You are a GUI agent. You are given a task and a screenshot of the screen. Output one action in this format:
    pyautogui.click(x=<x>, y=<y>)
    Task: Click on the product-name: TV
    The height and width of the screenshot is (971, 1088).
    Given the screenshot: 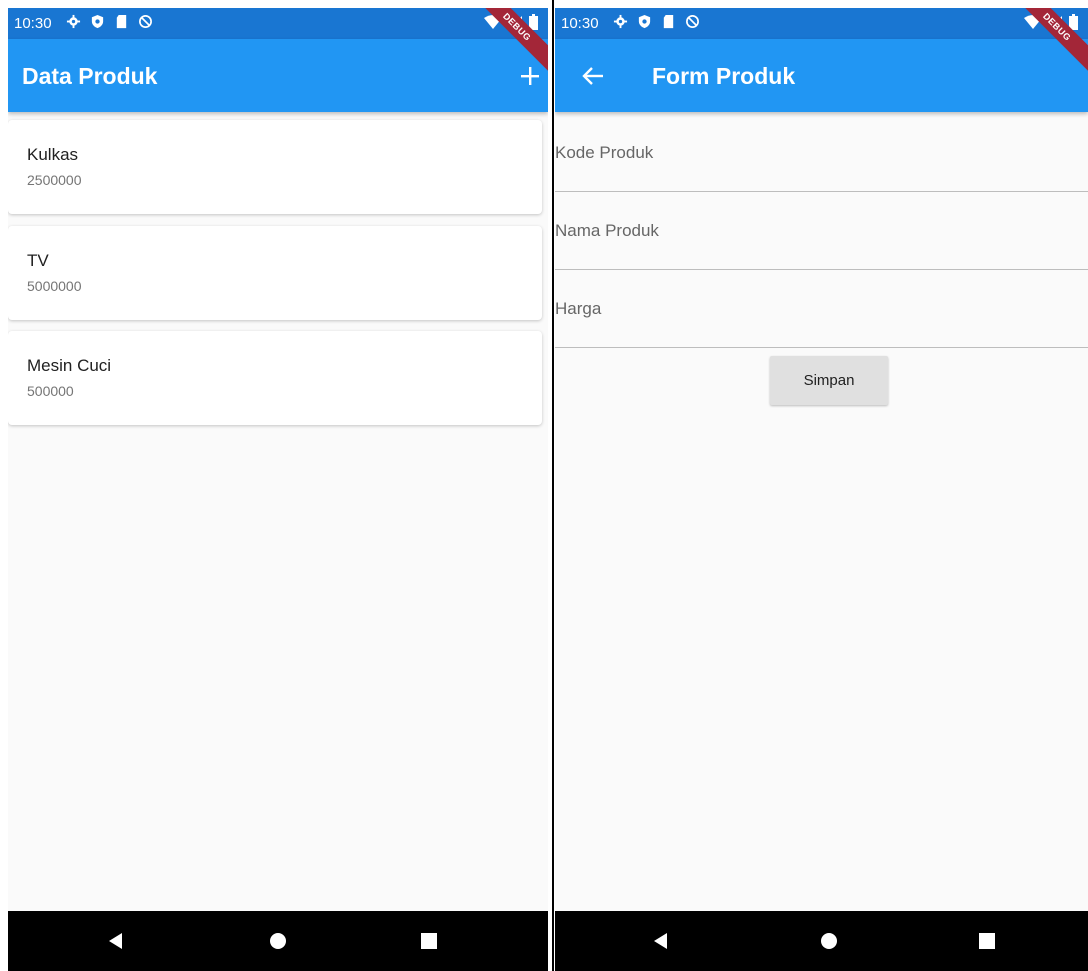 What is the action you would take?
    pyautogui.click(x=38, y=260)
    